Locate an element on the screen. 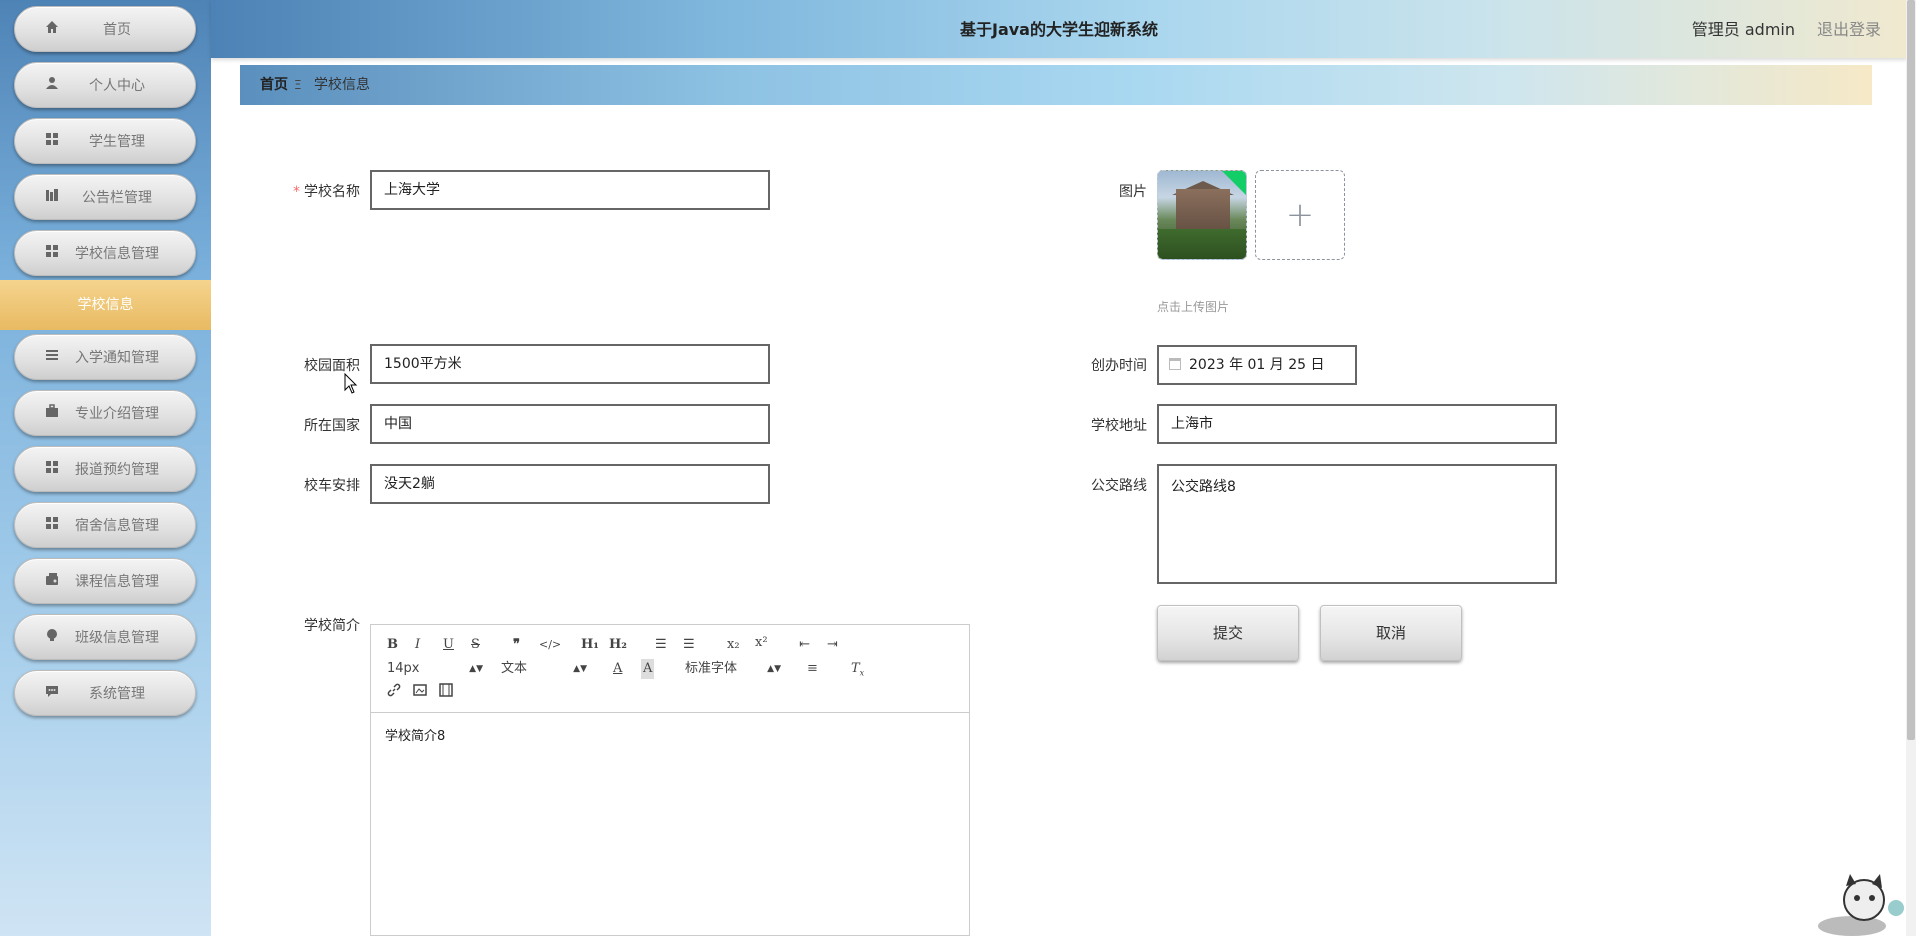 Image resolution: width=1916 pixels, height=936 pixels. cancel-button: 取消 is located at coordinates (1391, 633).